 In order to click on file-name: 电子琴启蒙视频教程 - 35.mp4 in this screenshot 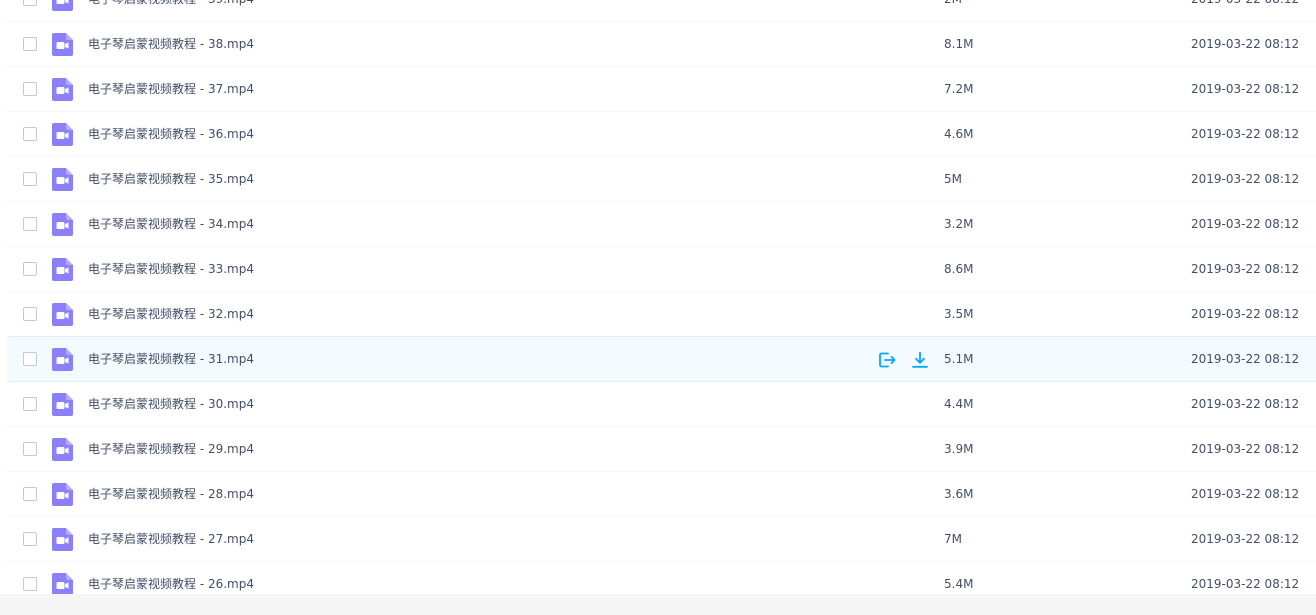, I will do `click(171, 179)`.